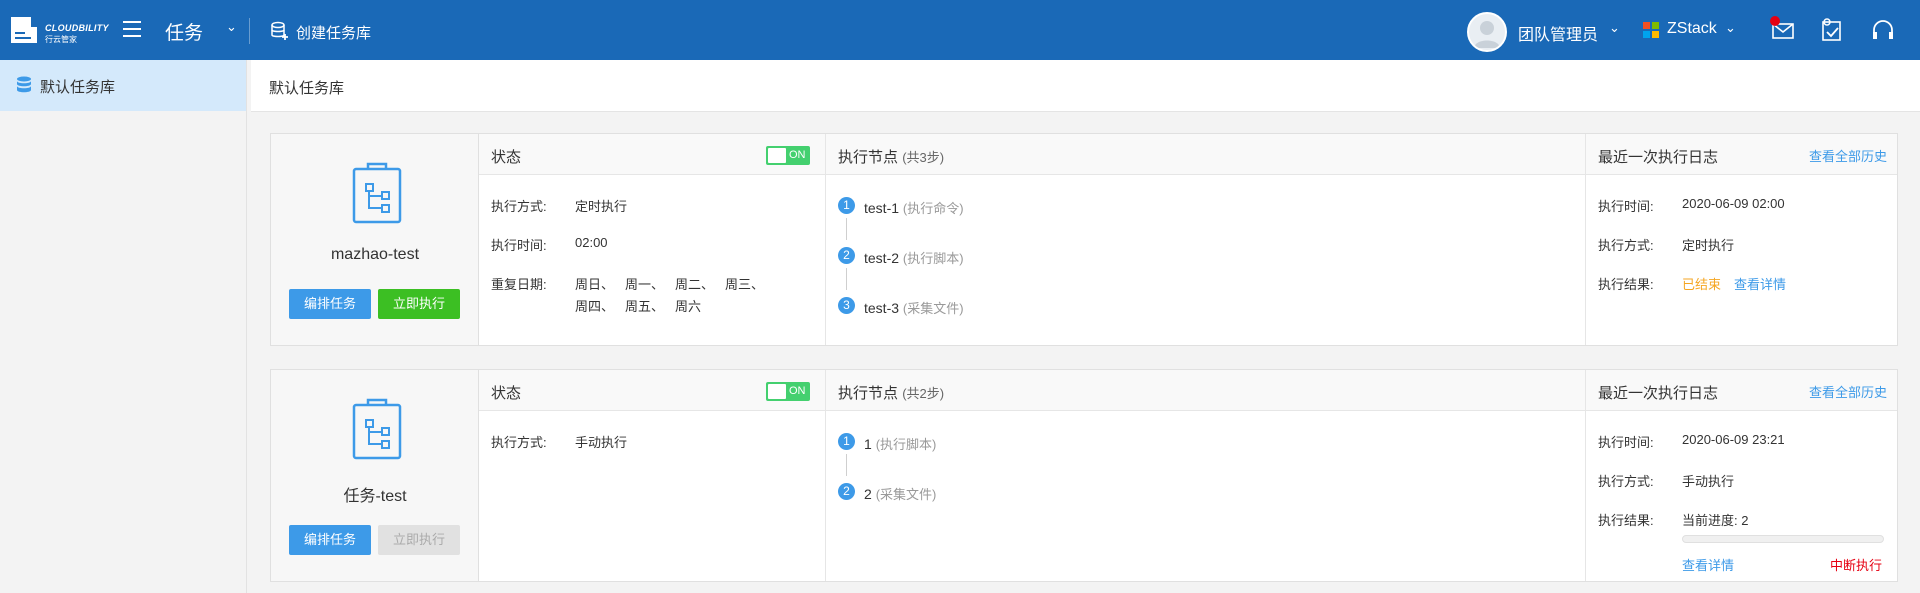 The width and height of the screenshot is (1920, 593). What do you see at coordinates (1745, 520) in the screenshot?
I see `progress-value: 2` at bounding box center [1745, 520].